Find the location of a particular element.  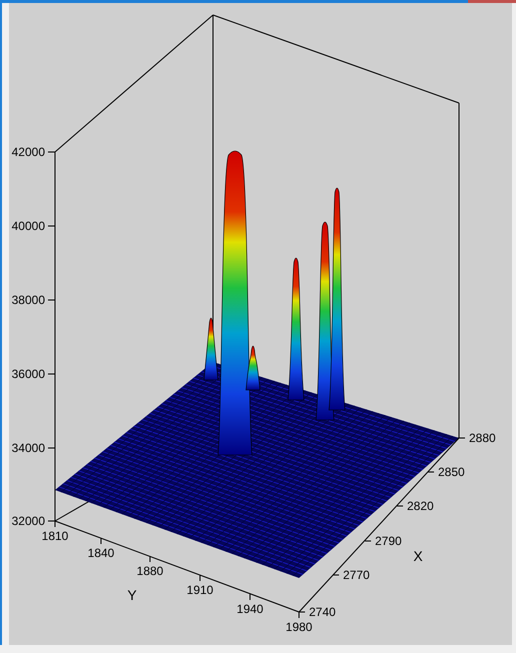

y-tick-label: 1810 is located at coordinates (55, 536).